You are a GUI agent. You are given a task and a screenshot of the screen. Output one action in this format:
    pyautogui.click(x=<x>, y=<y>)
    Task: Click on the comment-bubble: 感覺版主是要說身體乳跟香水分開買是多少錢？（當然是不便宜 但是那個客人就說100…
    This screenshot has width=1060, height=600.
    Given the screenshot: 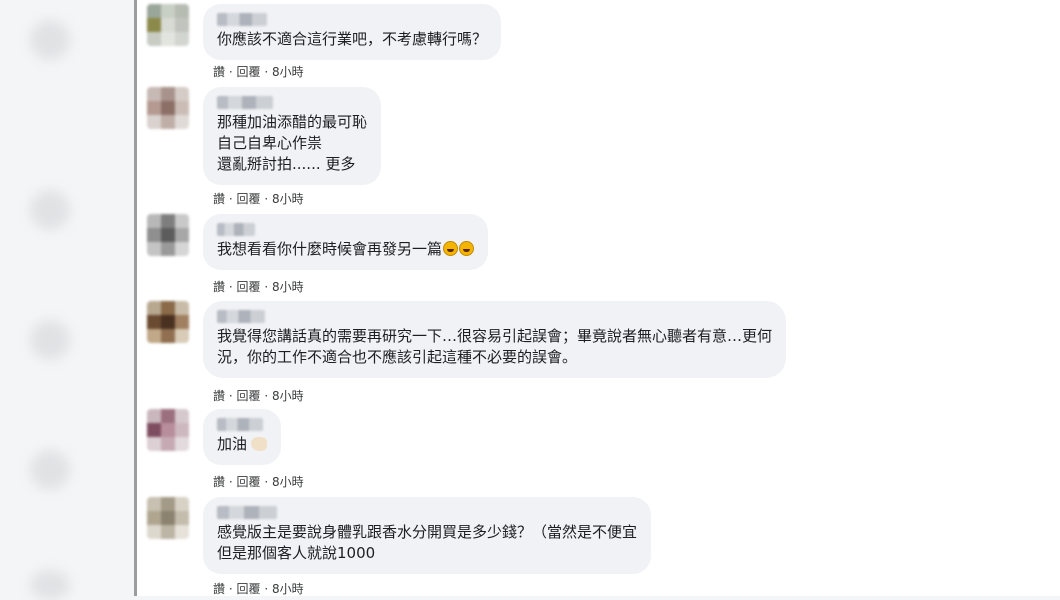 What is the action you would take?
    pyautogui.click(x=427, y=535)
    